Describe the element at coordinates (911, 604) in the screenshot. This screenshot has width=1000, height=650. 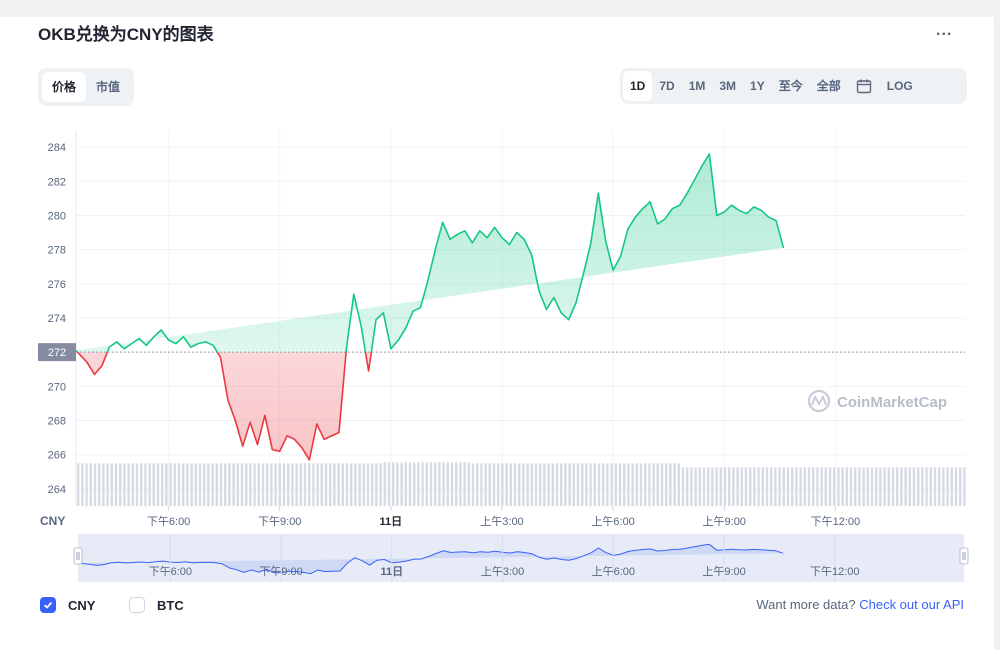
I see `api-link: Check out our API` at that location.